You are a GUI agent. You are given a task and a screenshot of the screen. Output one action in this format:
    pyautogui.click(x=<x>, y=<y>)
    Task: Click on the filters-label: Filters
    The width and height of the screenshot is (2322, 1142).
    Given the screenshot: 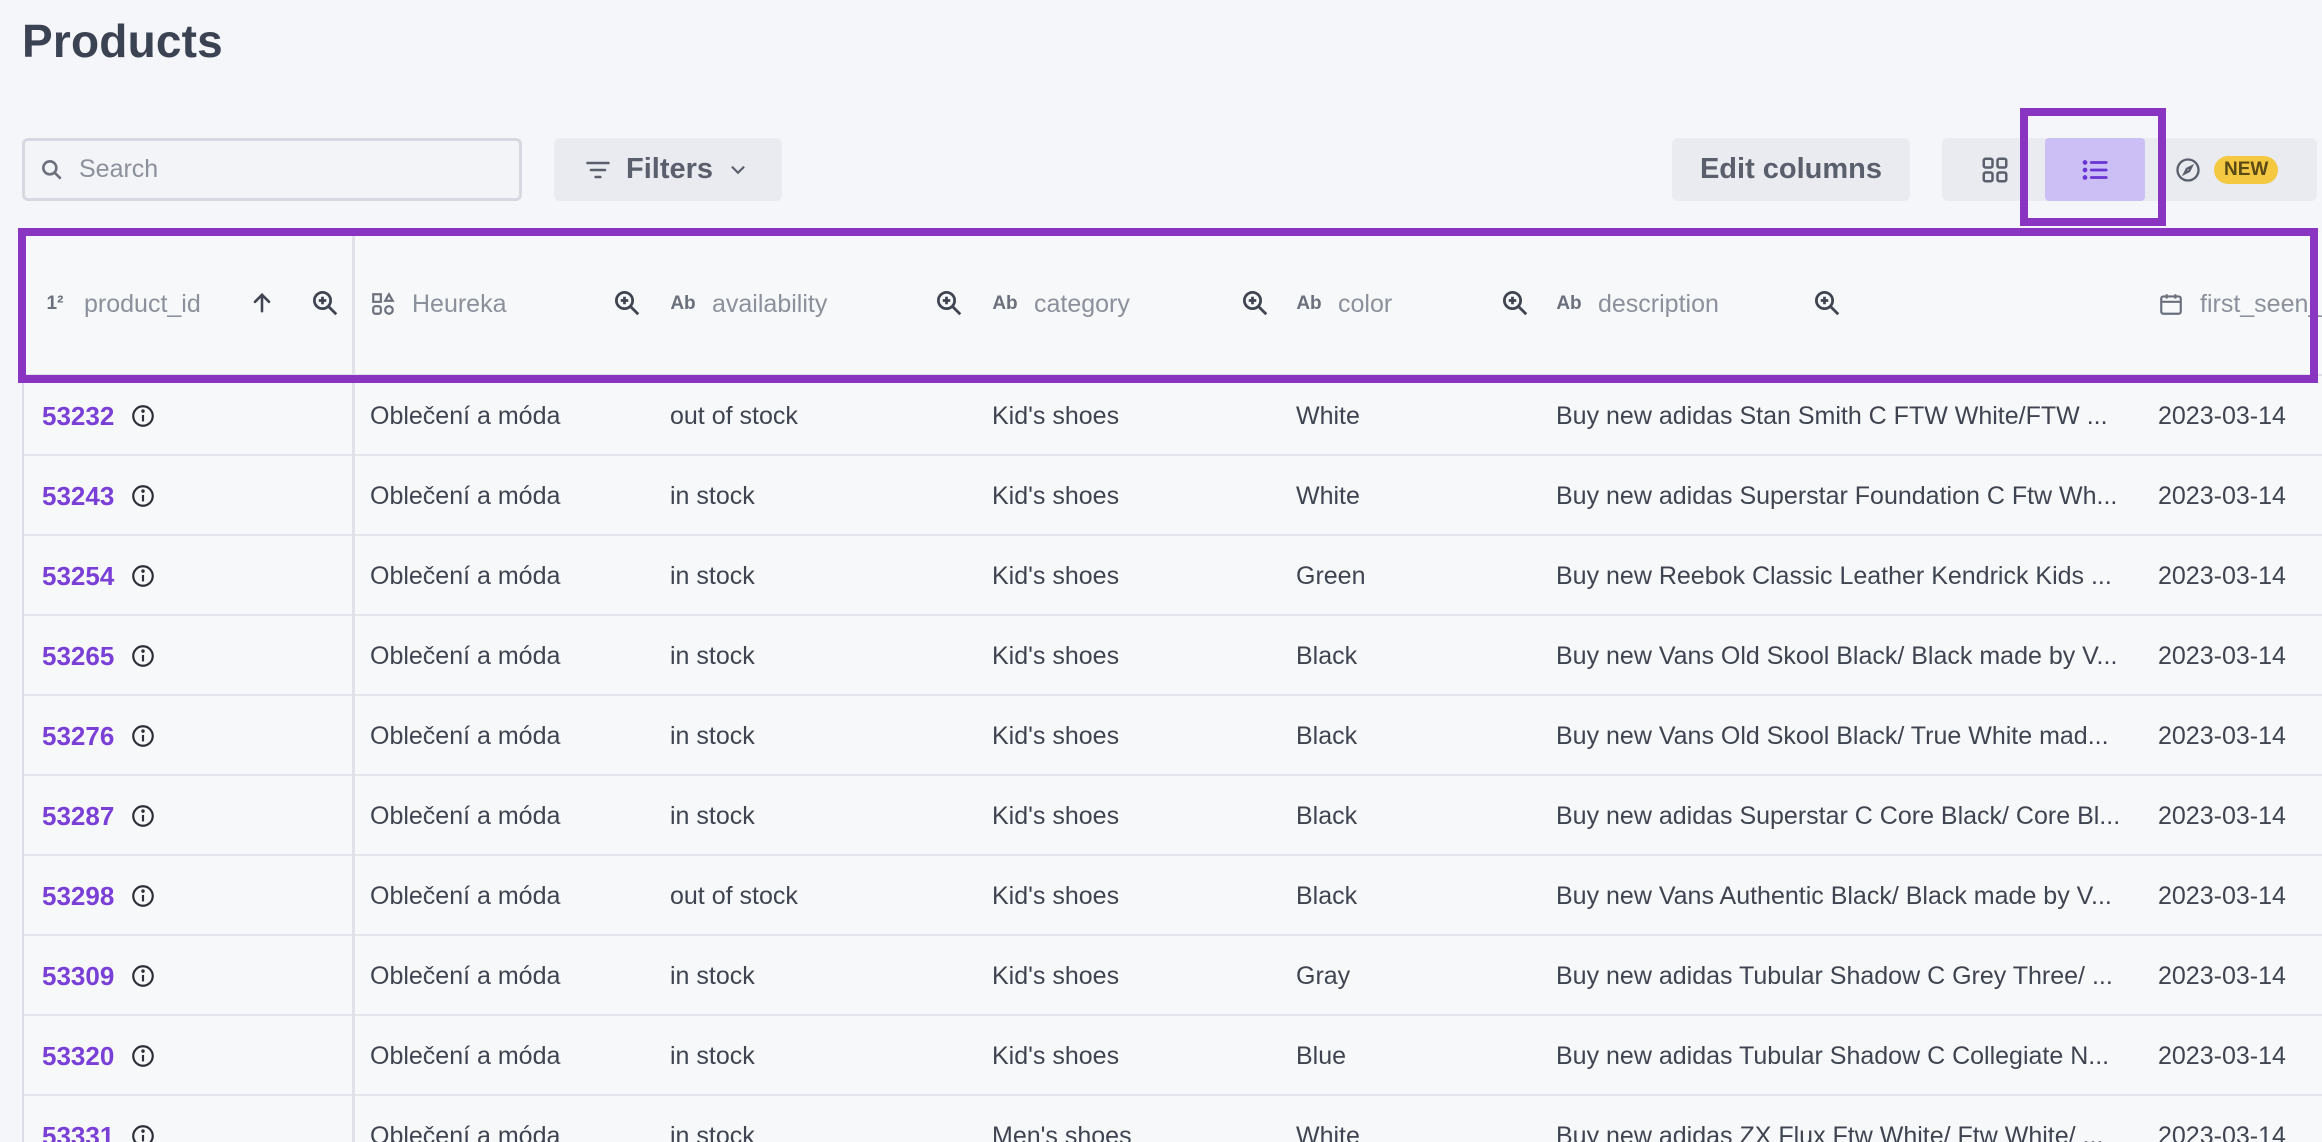 What is the action you would take?
    pyautogui.click(x=670, y=169)
    